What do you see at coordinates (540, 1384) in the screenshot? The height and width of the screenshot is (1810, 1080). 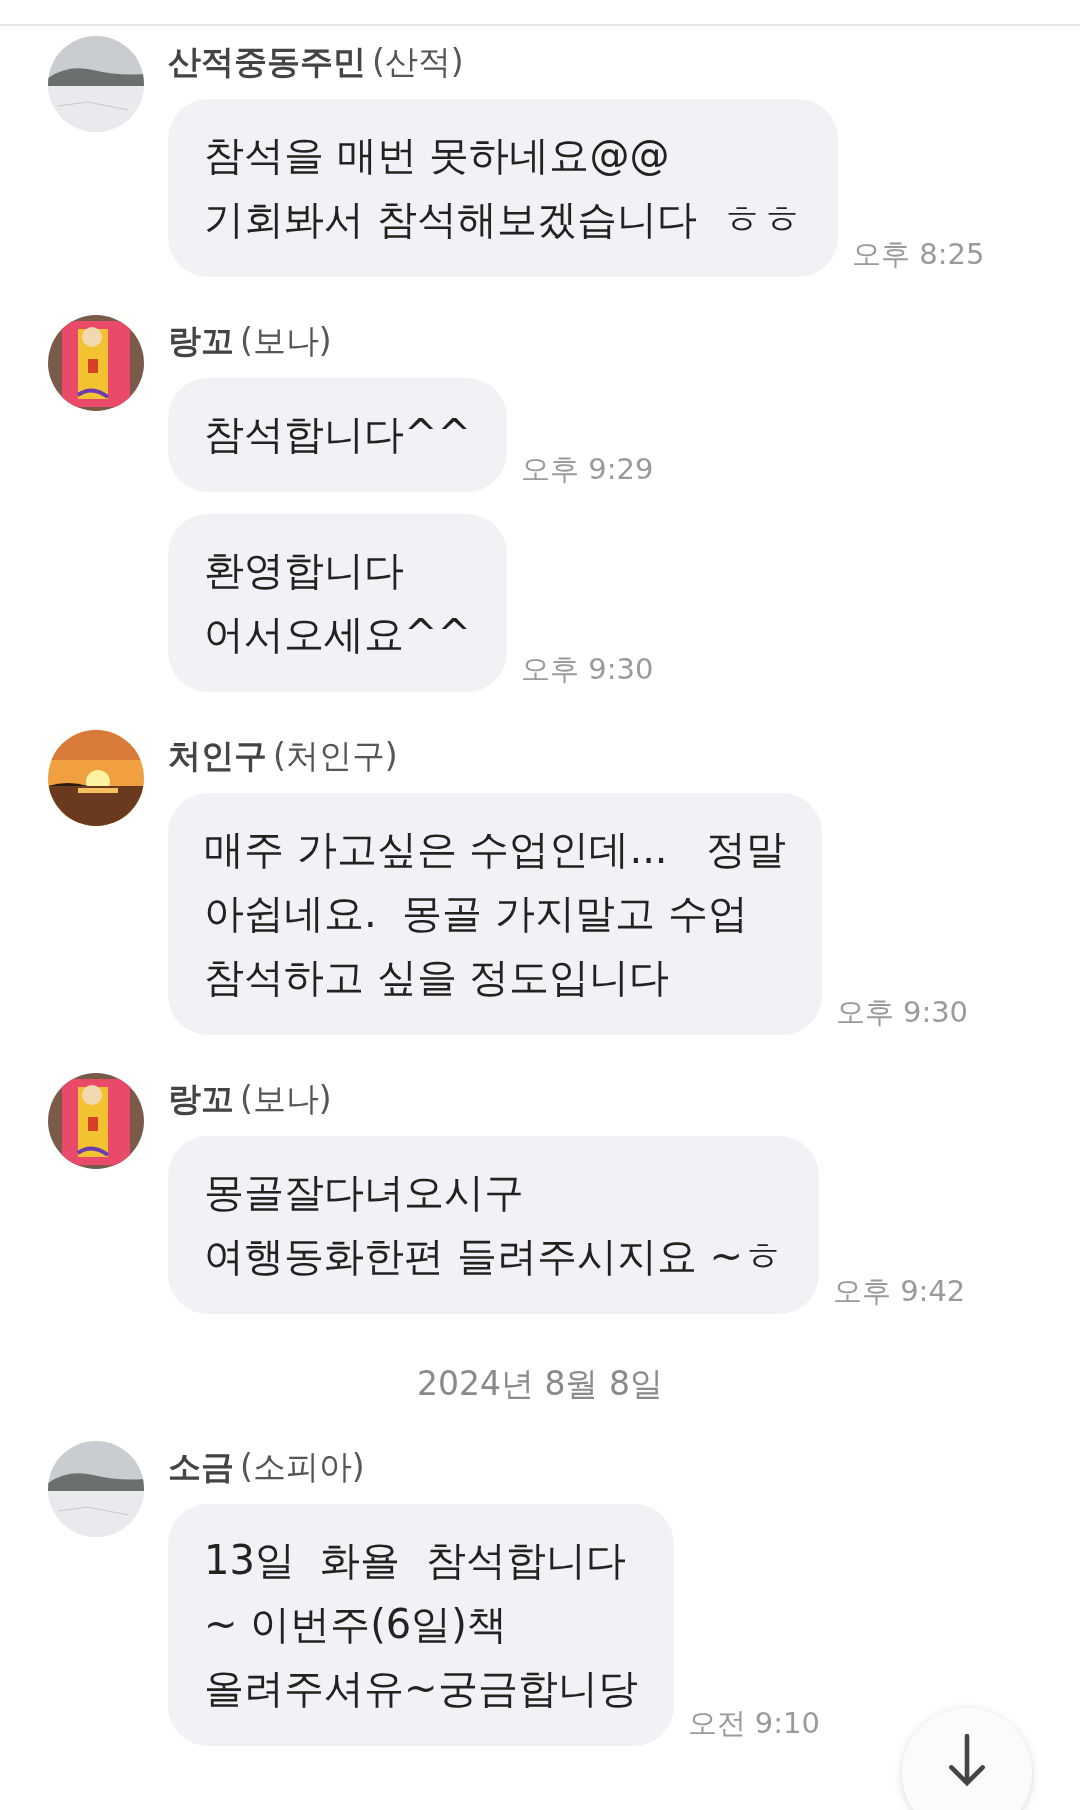 I see `date-separator: 2024년 8월 8일` at bounding box center [540, 1384].